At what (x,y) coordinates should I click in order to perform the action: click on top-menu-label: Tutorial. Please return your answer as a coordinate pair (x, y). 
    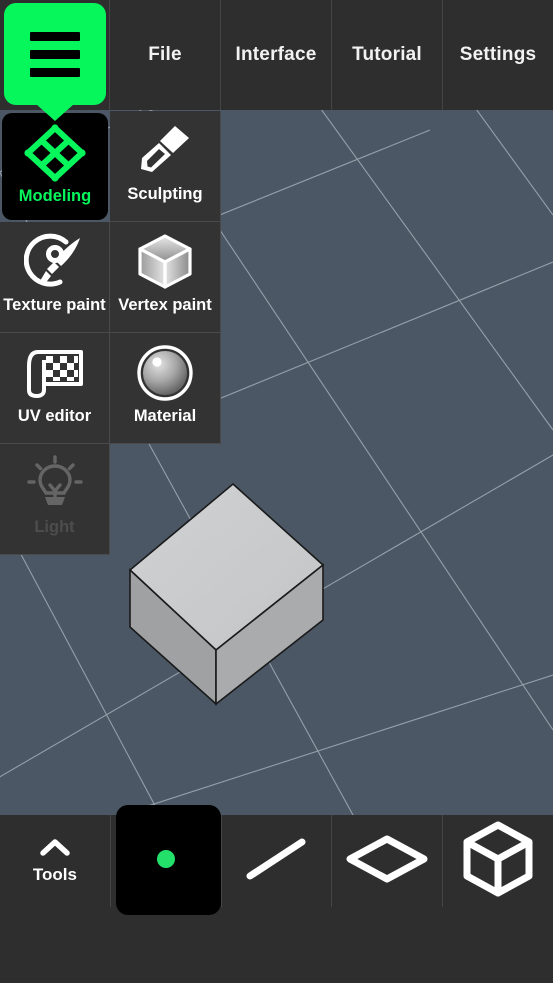
    Looking at the image, I should click on (387, 54).